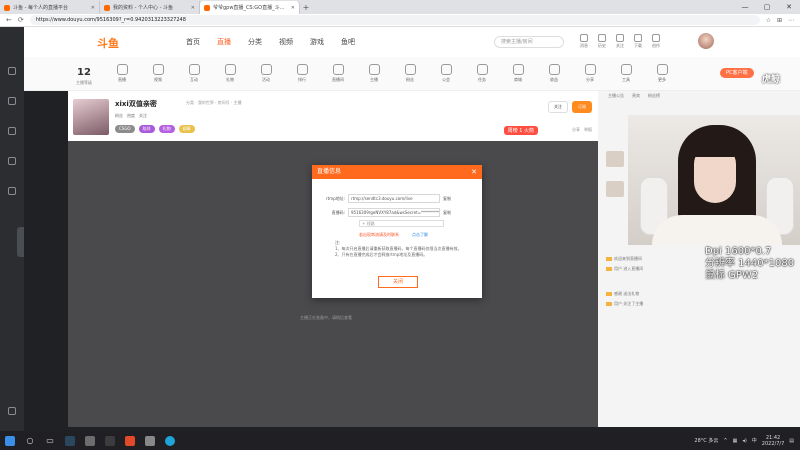 The height and width of the screenshot is (450, 800). I want to click on network-icon: ▦, so click(735, 441).